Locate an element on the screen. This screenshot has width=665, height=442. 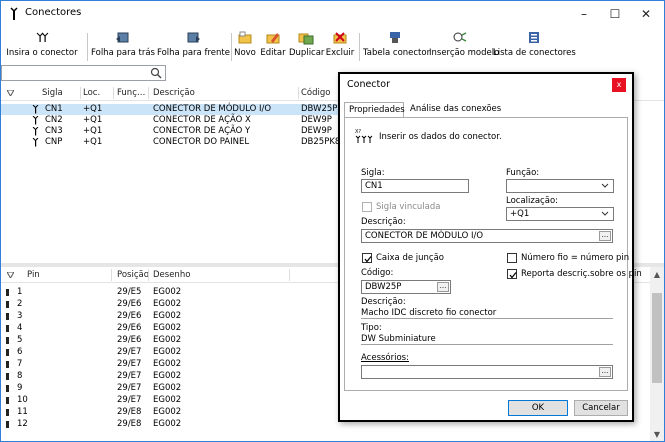
minimize-button: – is located at coordinates (584, 14).